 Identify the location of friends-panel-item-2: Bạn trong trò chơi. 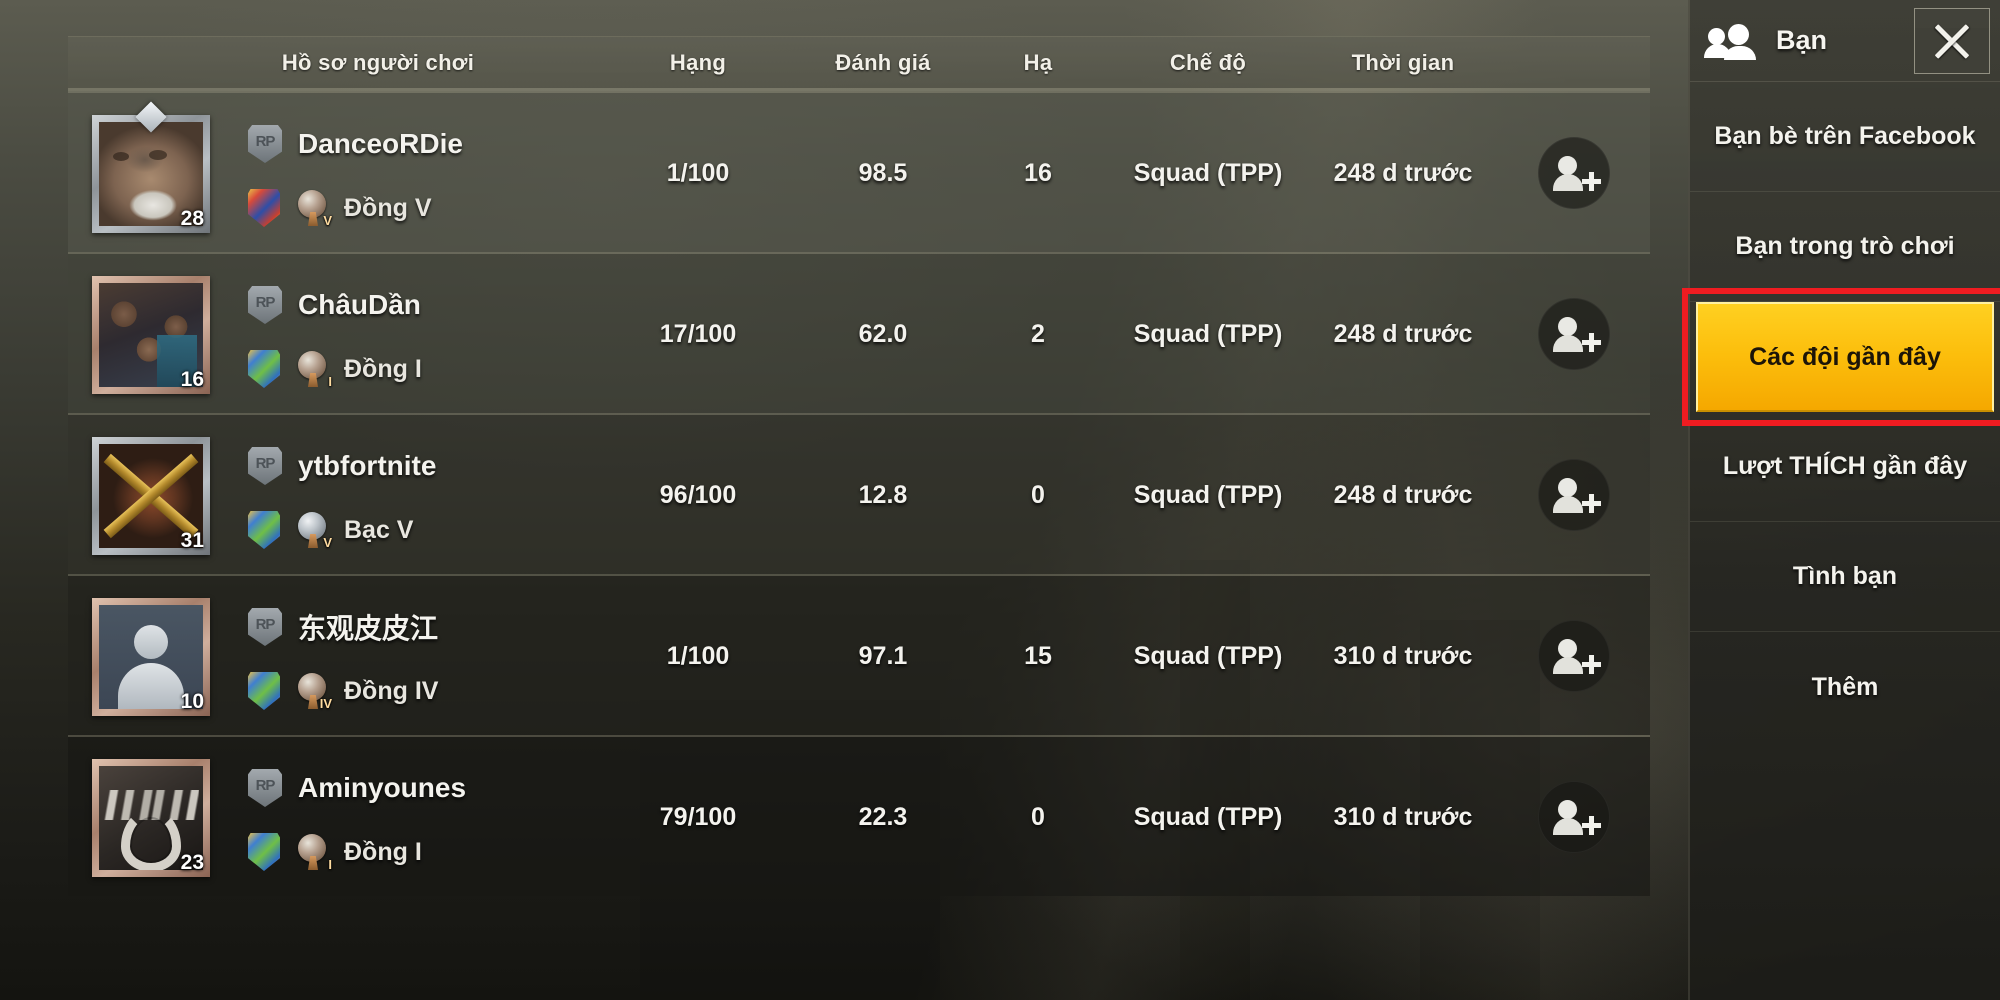
(1845, 247).